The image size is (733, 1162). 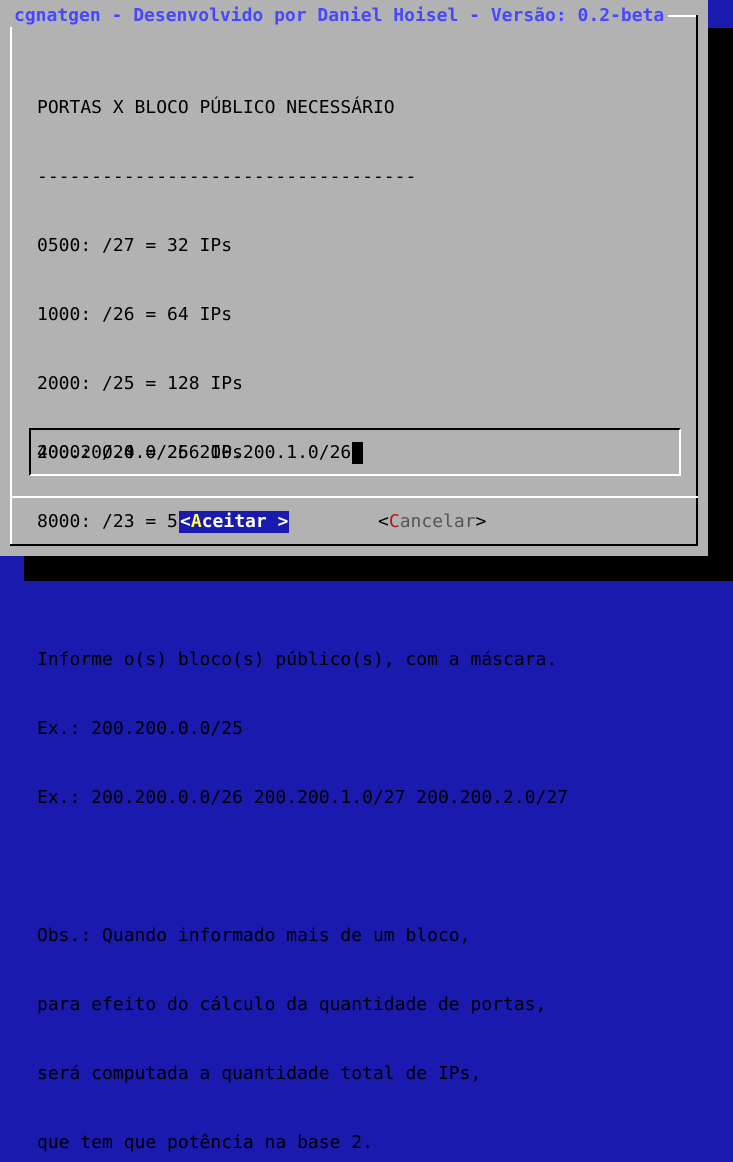 What do you see at coordinates (140, 728) in the screenshot?
I see `message-line: Ex.: 200.200.0.0/25` at bounding box center [140, 728].